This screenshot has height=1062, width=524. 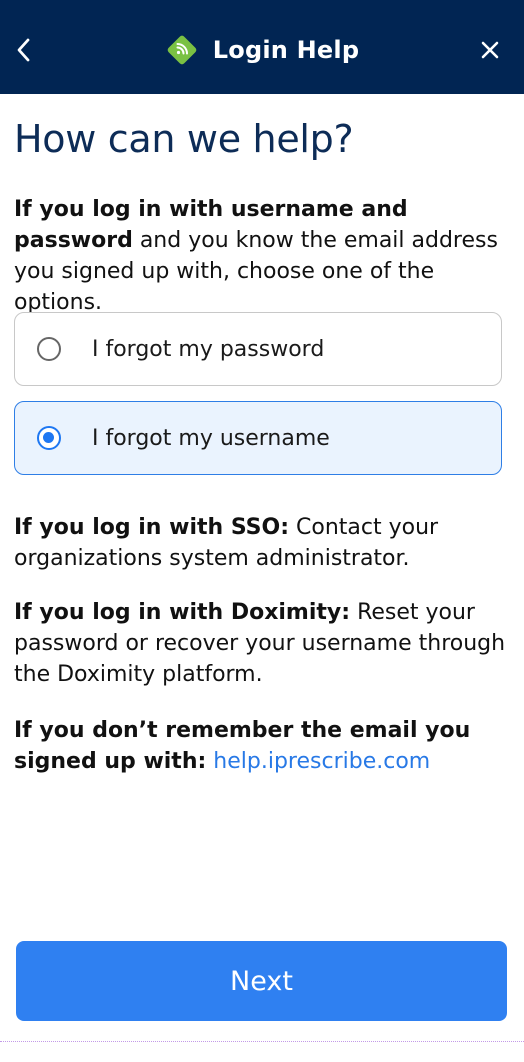 I want to click on close-icon, so click(x=490, y=50).